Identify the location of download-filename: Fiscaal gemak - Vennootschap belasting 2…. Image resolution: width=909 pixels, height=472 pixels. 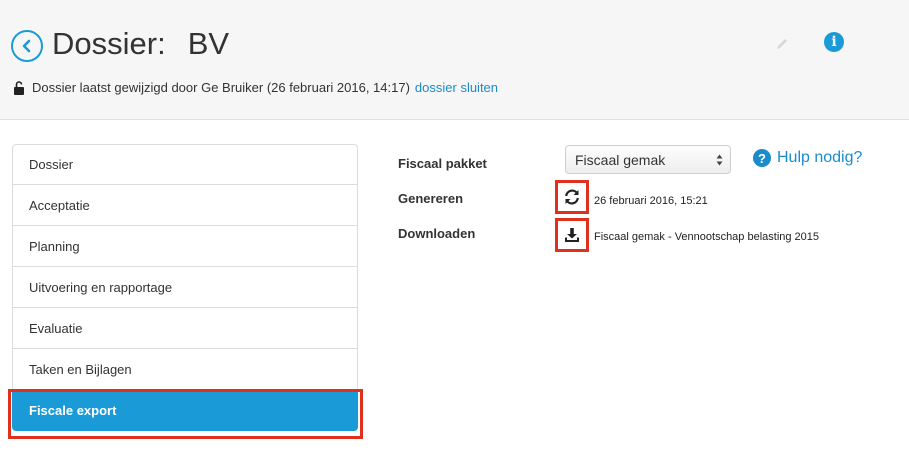
(707, 237).